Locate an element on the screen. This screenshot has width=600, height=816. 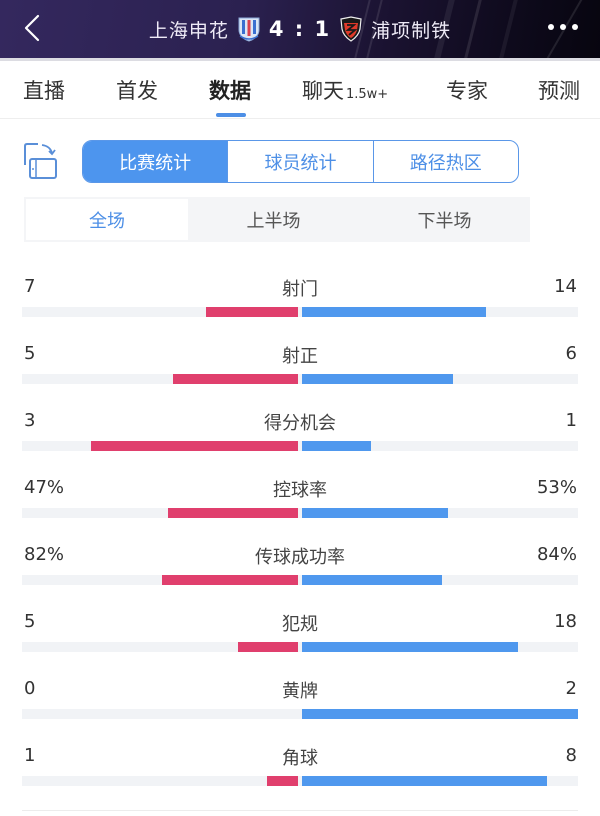
stat-type-player-stats: 球员统计 is located at coordinates (299, 161).